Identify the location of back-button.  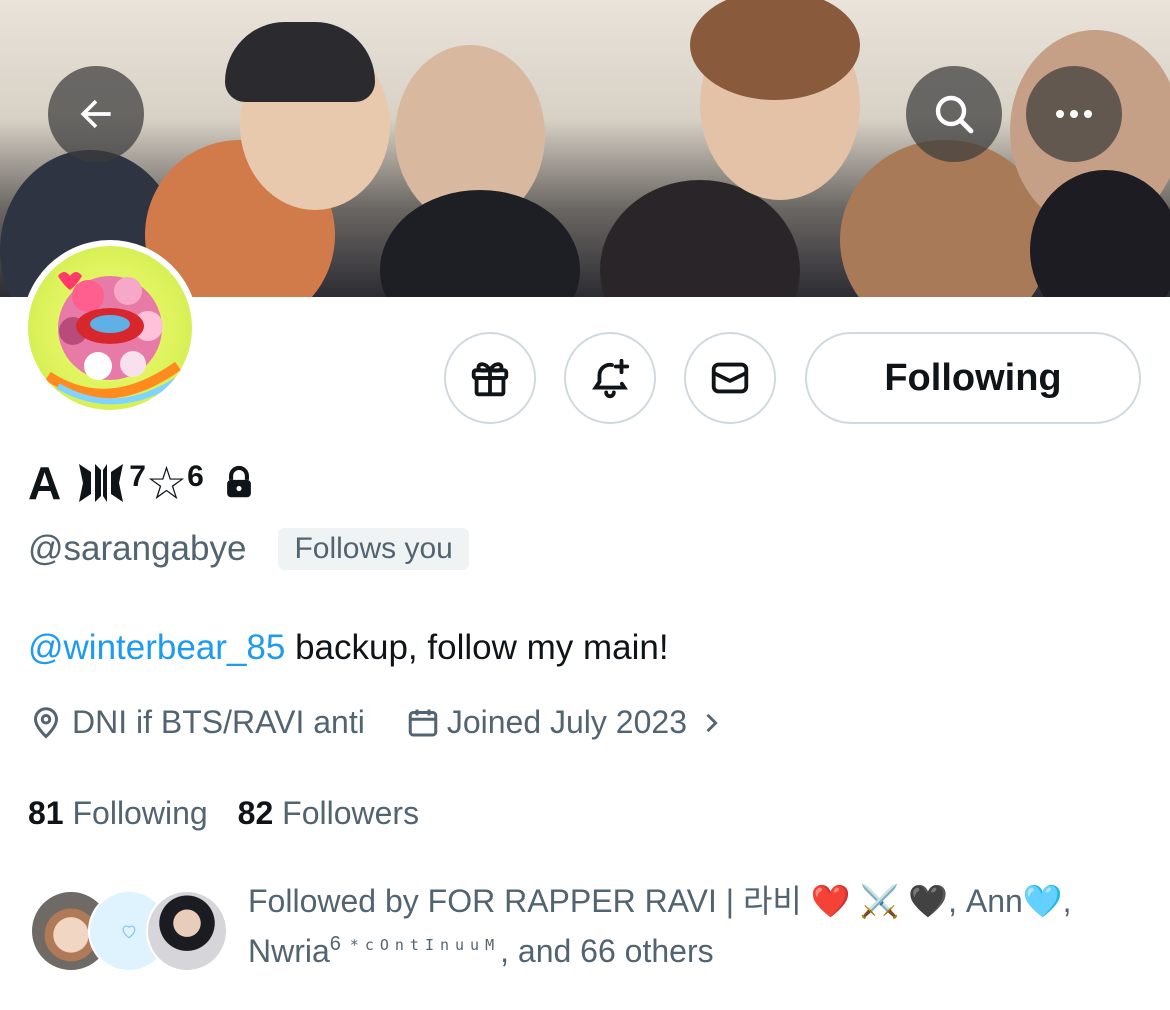
(96, 114).